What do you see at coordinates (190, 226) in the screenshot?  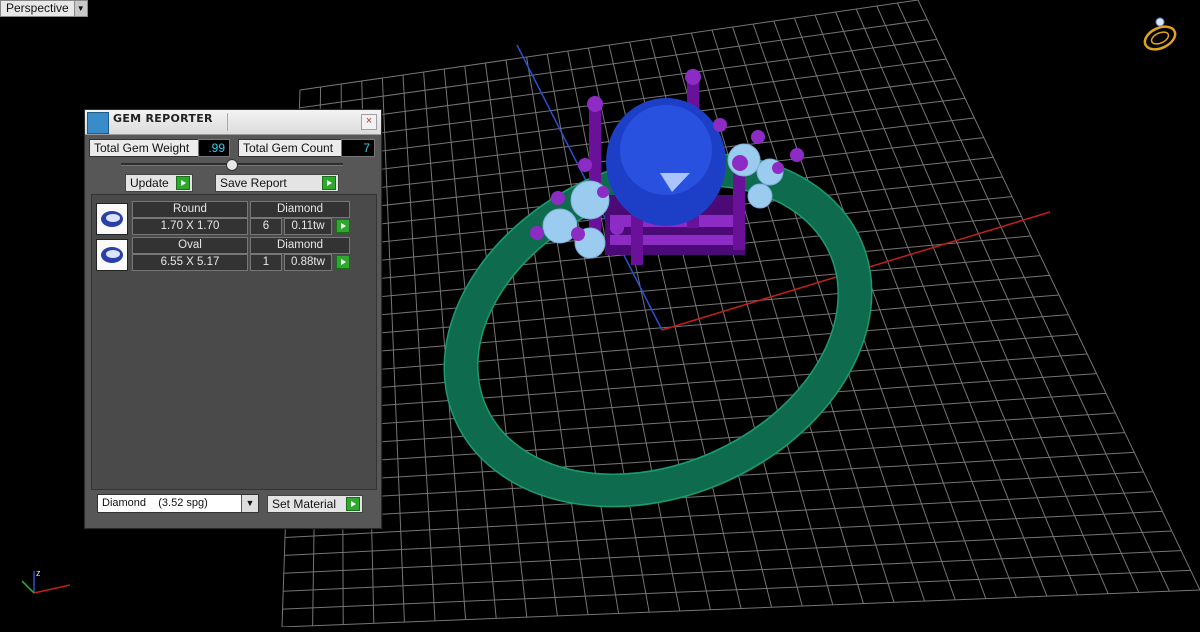 I see `gem-size: 1.70 X 1.70` at bounding box center [190, 226].